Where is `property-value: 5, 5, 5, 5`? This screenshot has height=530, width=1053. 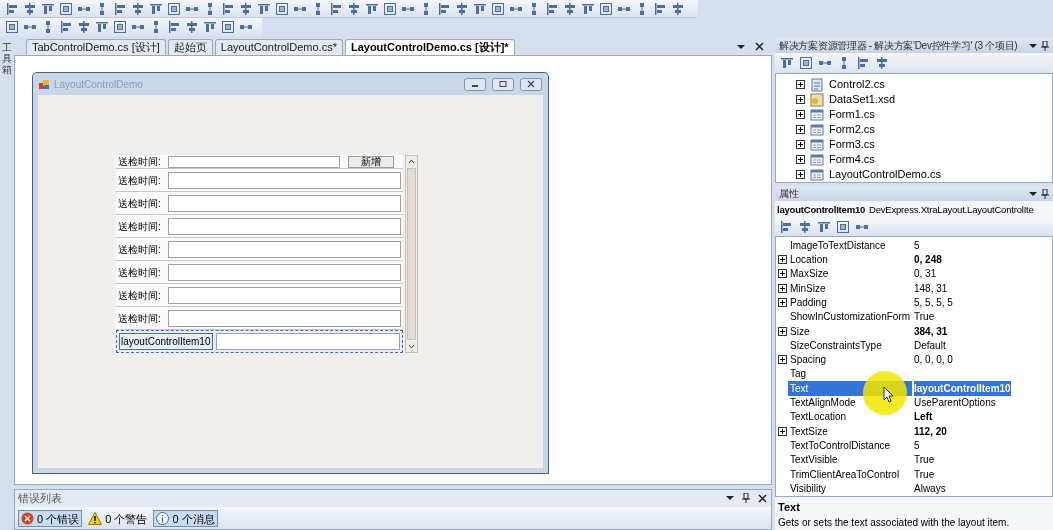 property-value: 5, 5, 5, 5 is located at coordinates (933, 302).